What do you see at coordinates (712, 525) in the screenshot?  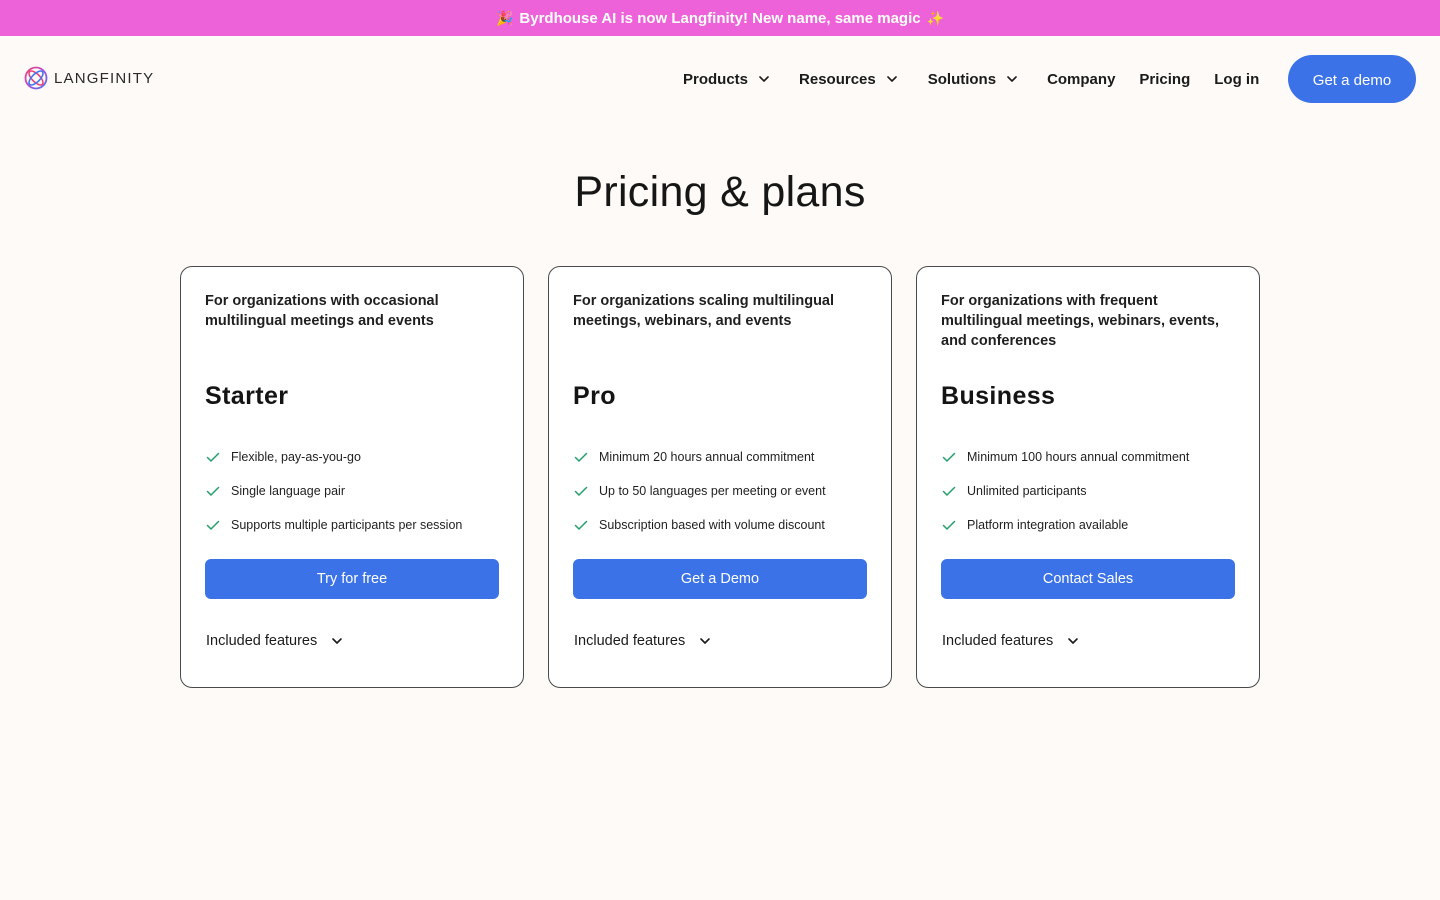 I see `feature-text: Subscription based with volume discount` at bounding box center [712, 525].